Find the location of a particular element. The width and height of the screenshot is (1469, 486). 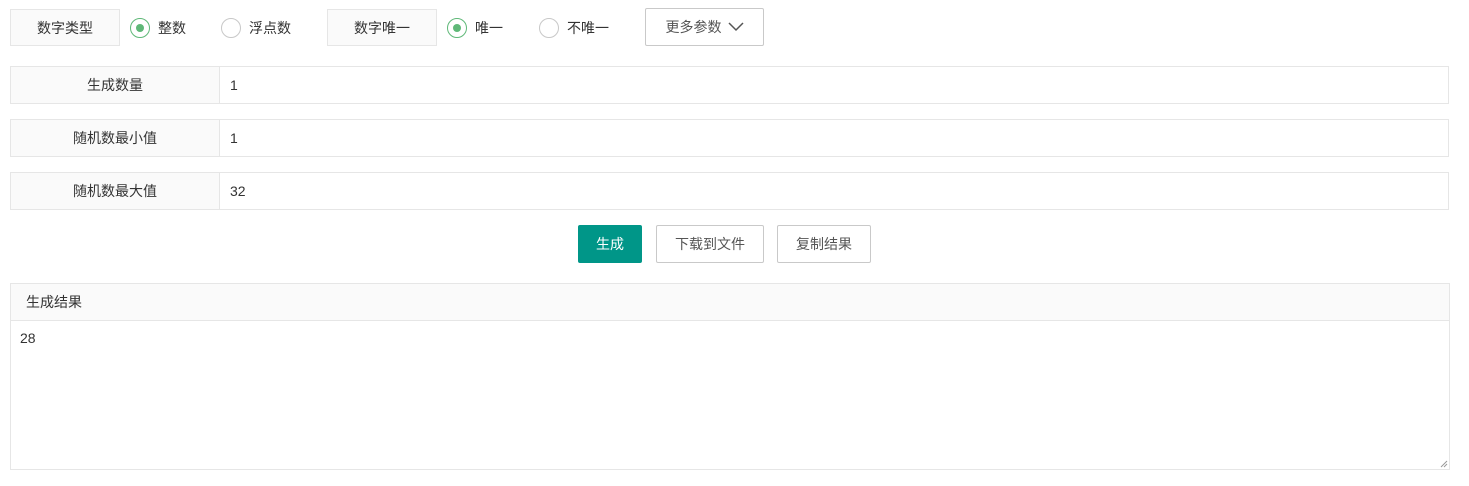

more-params-button: 更多参数 is located at coordinates (704, 27).